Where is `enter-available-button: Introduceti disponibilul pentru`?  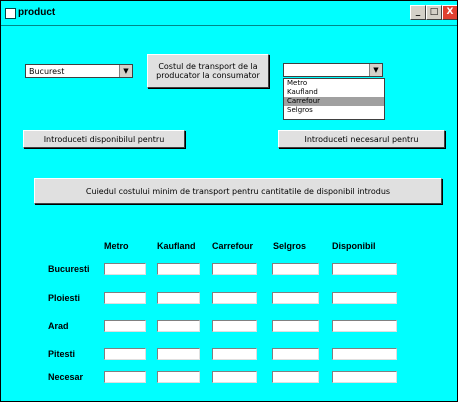
enter-available-button: Introduceti disponibilul pentru is located at coordinates (104, 139).